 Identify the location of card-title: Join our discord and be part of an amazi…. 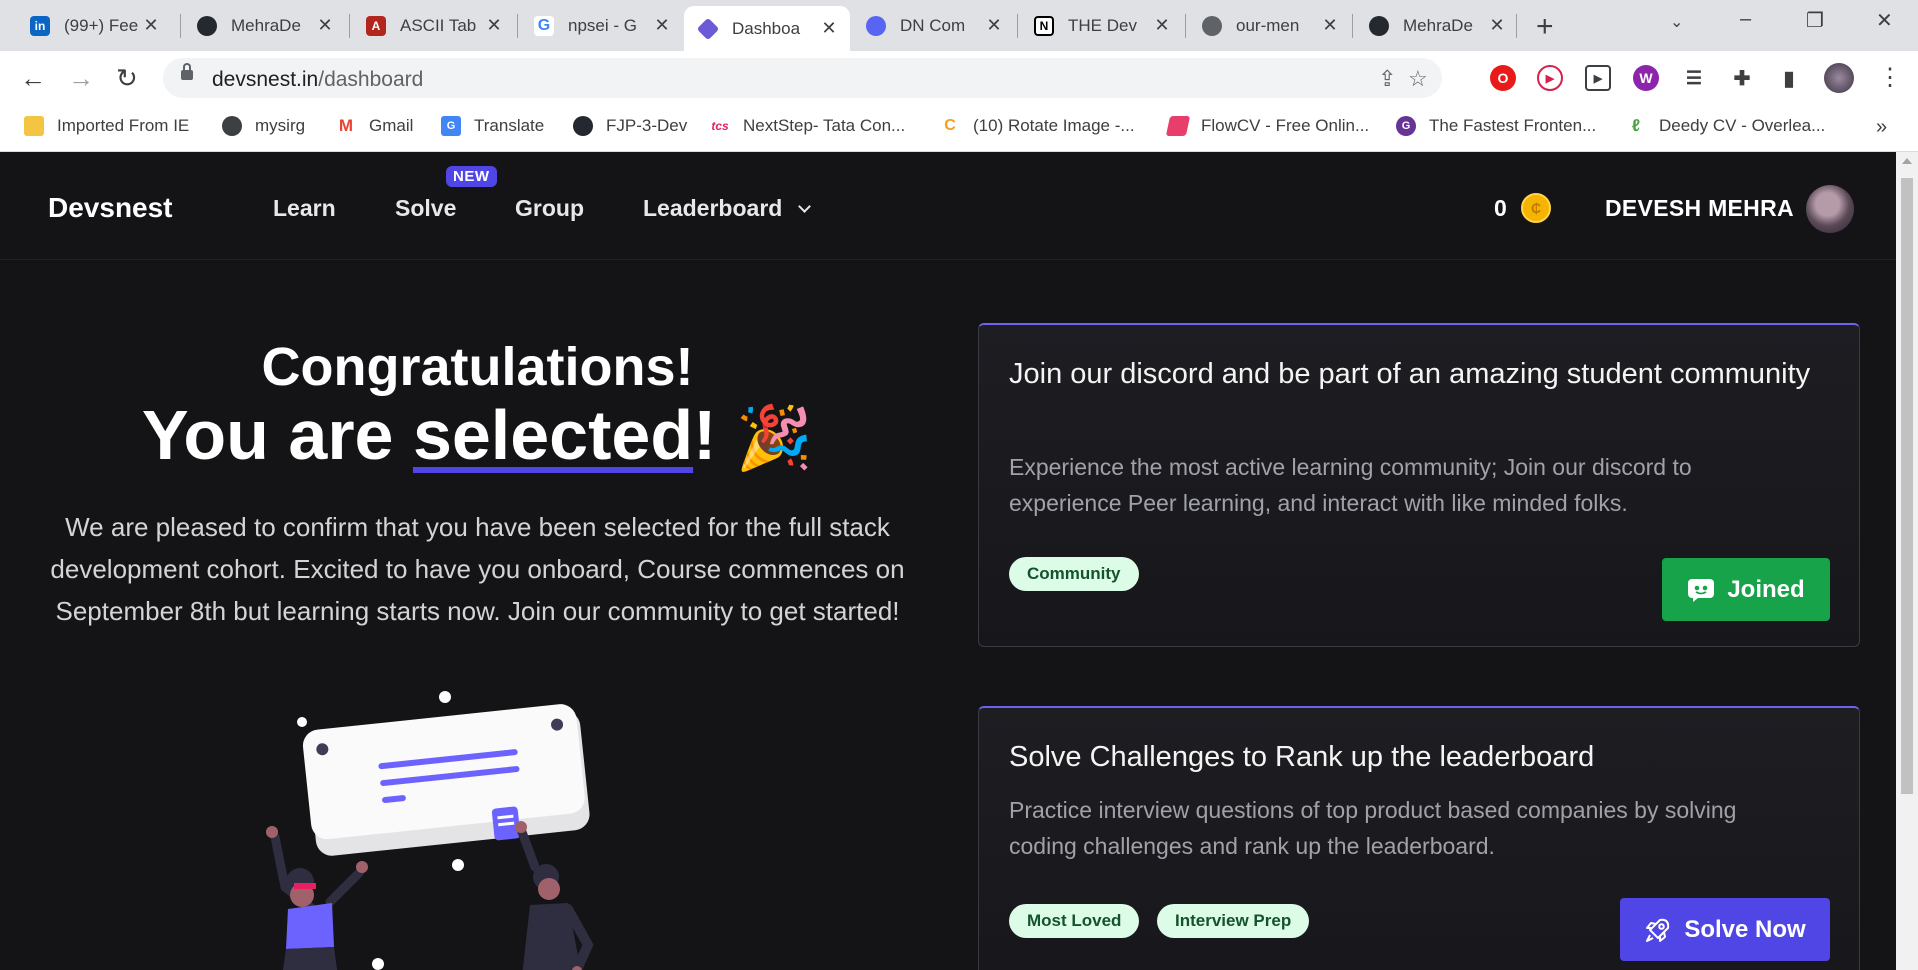
(1410, 374).